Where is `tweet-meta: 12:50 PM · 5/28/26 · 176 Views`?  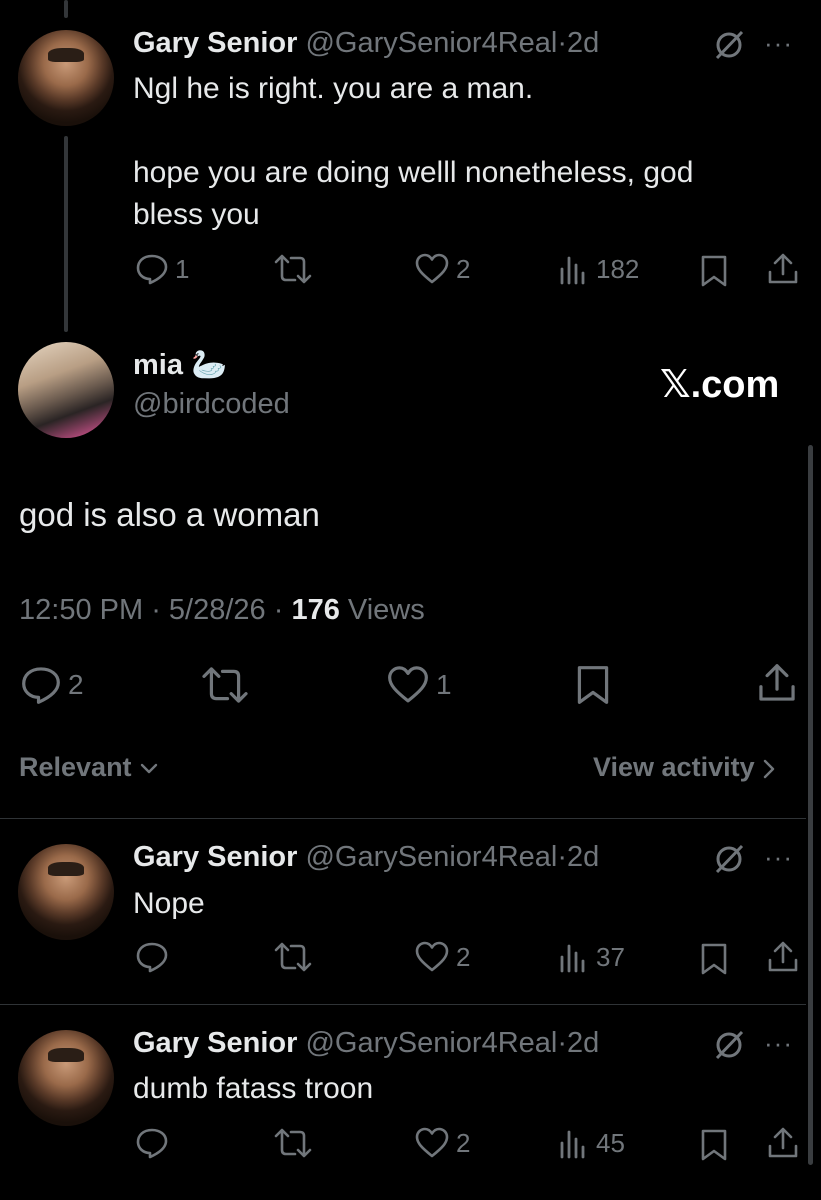 tweet-meta: 12:50 PM · 5/28/26 · 176 Views is located at coordinates (222, 610).